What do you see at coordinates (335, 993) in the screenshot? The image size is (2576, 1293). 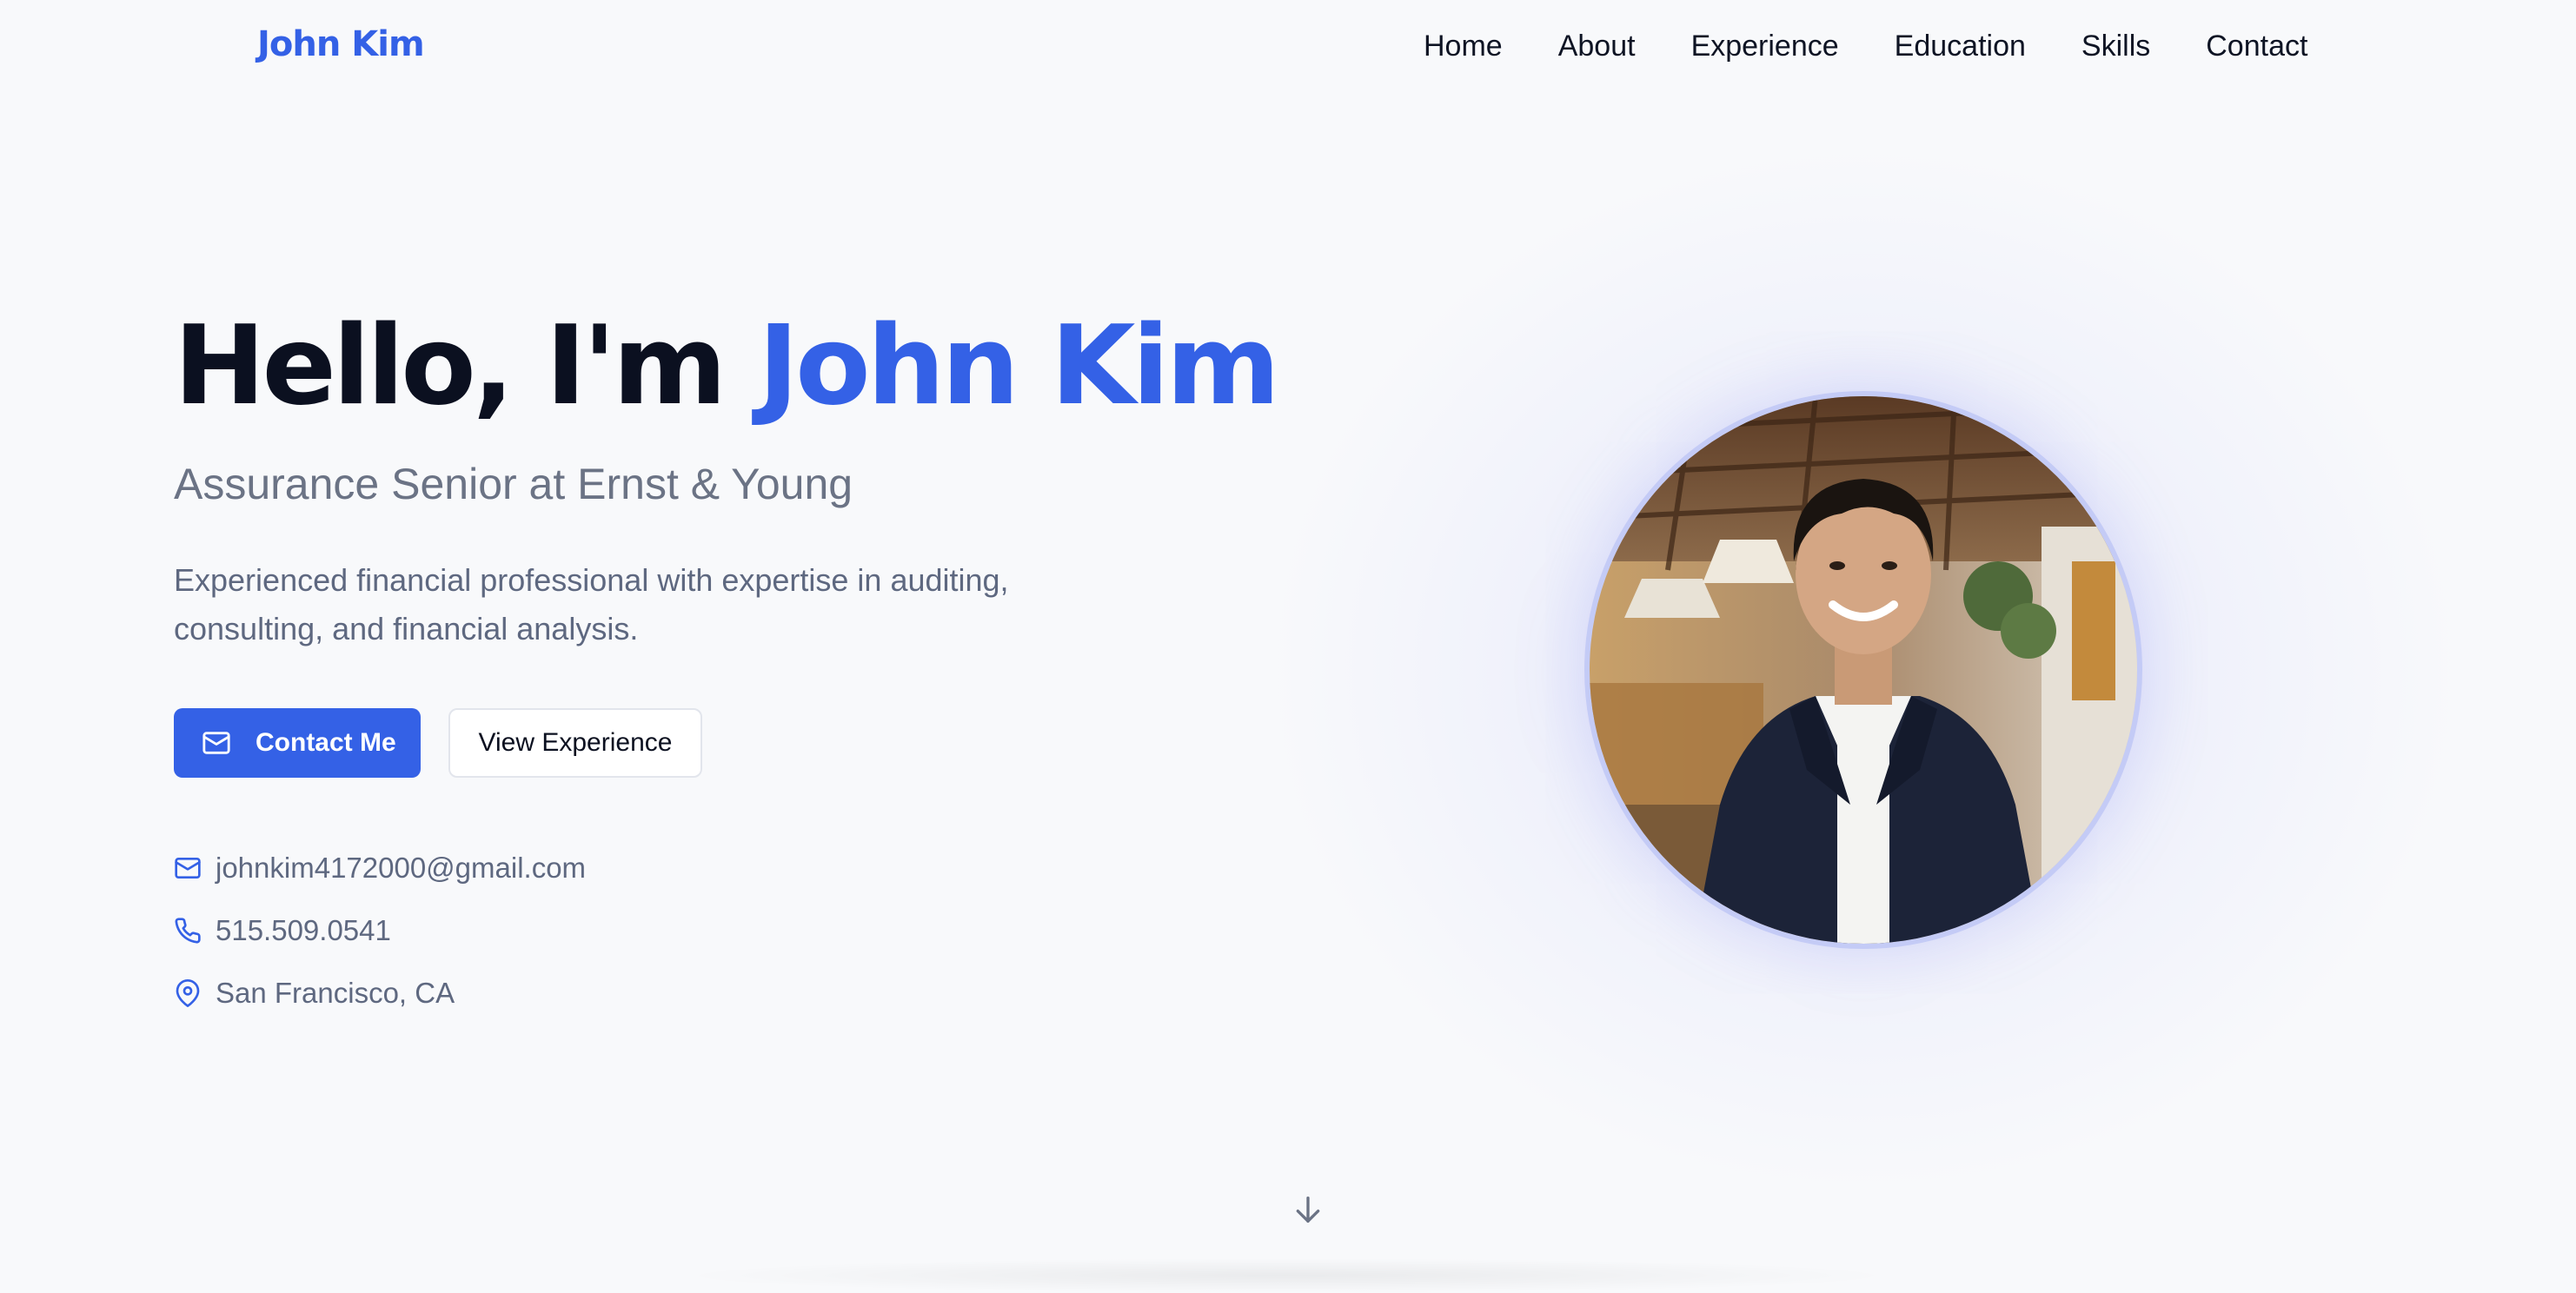 I see `location-text: San Francisco, CA` at bounding box center [335, 993].